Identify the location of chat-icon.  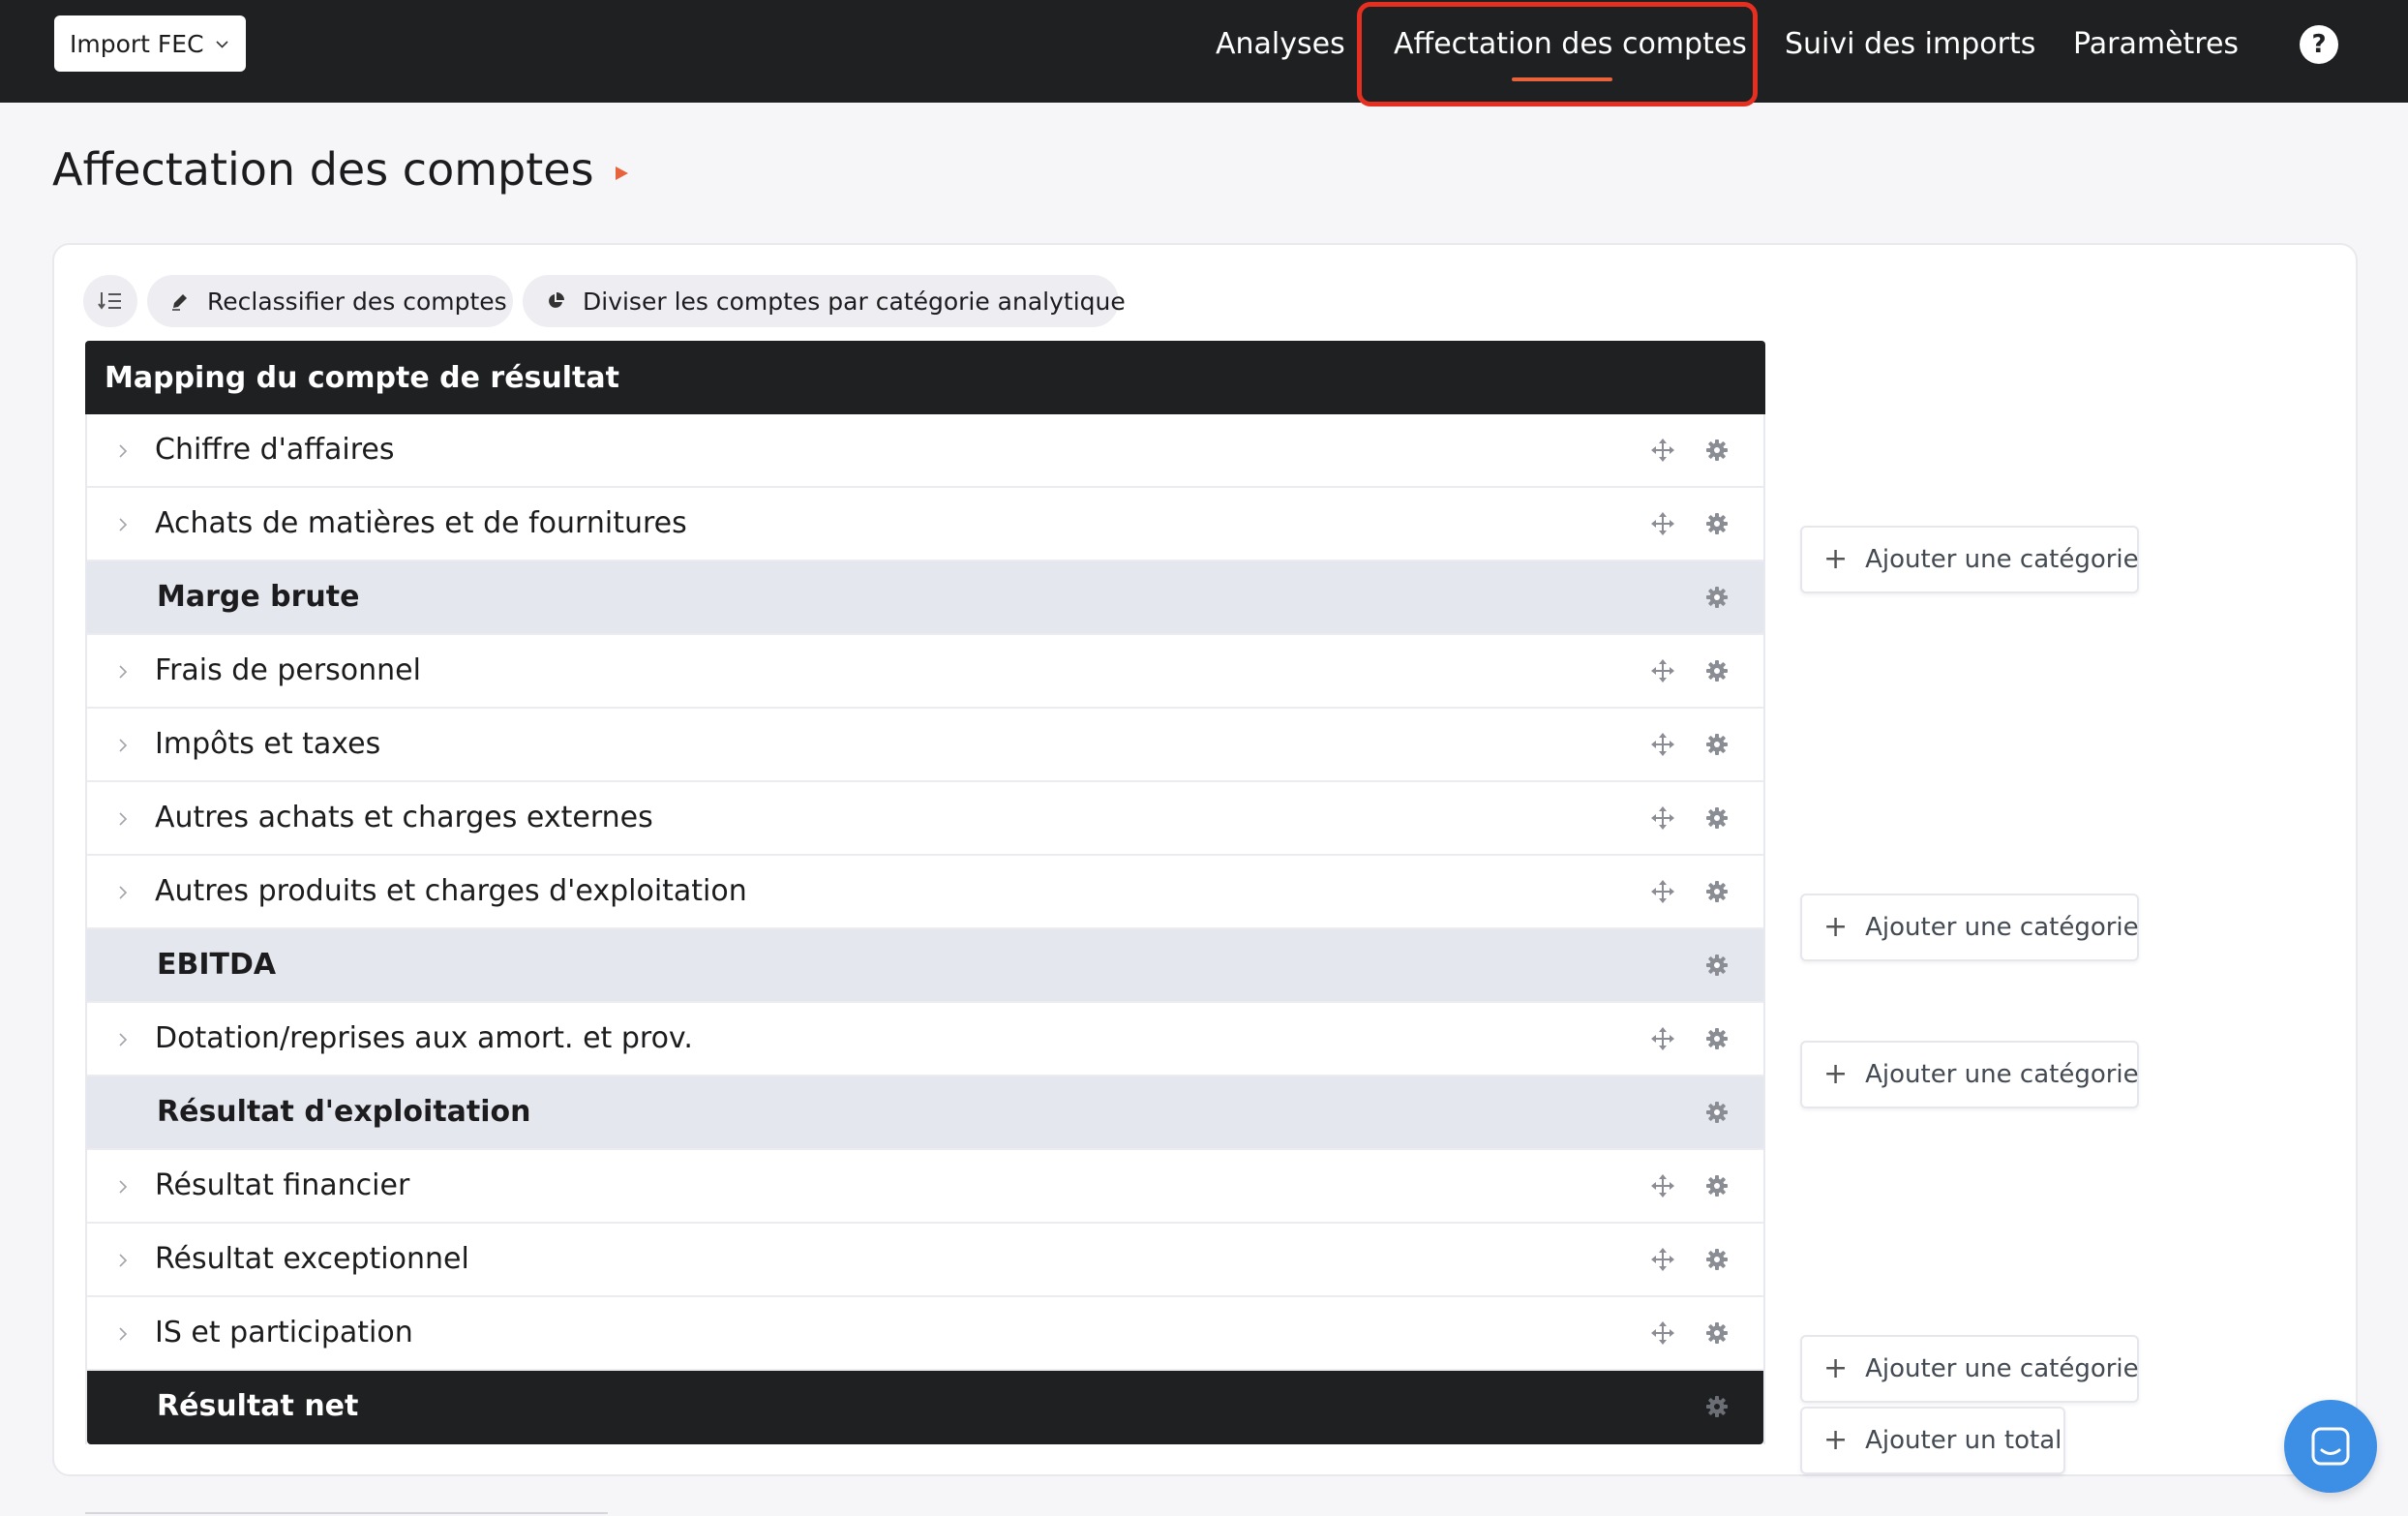
(2330, 1446).